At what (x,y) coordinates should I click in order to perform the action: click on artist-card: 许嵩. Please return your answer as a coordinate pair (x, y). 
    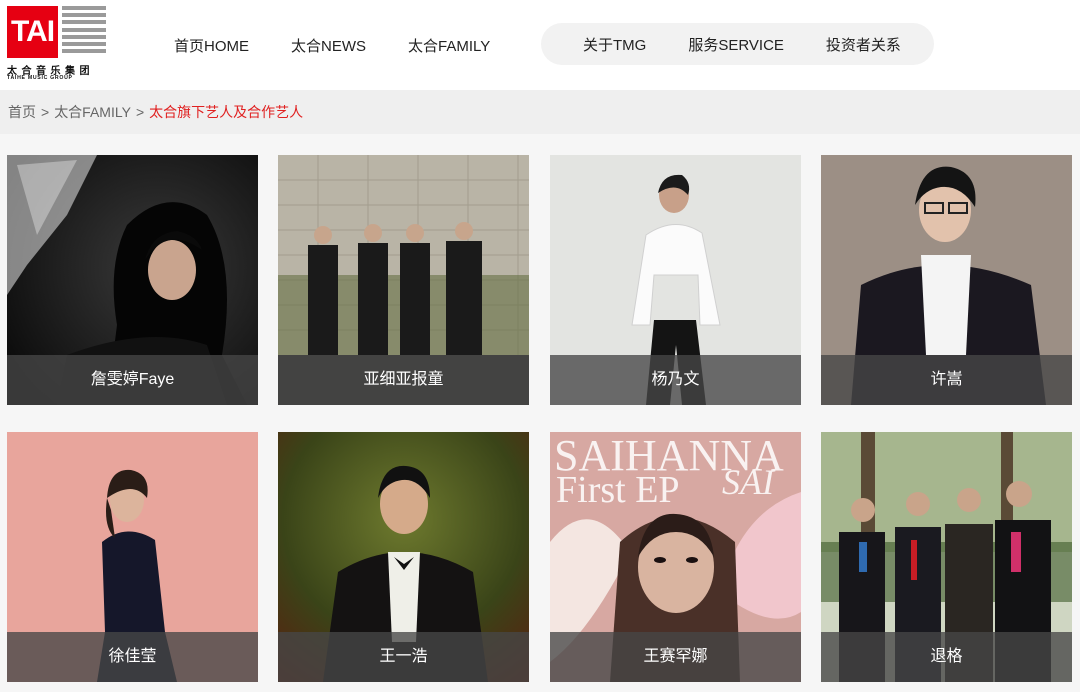
    Looking at the image, I should click on (946, 280).